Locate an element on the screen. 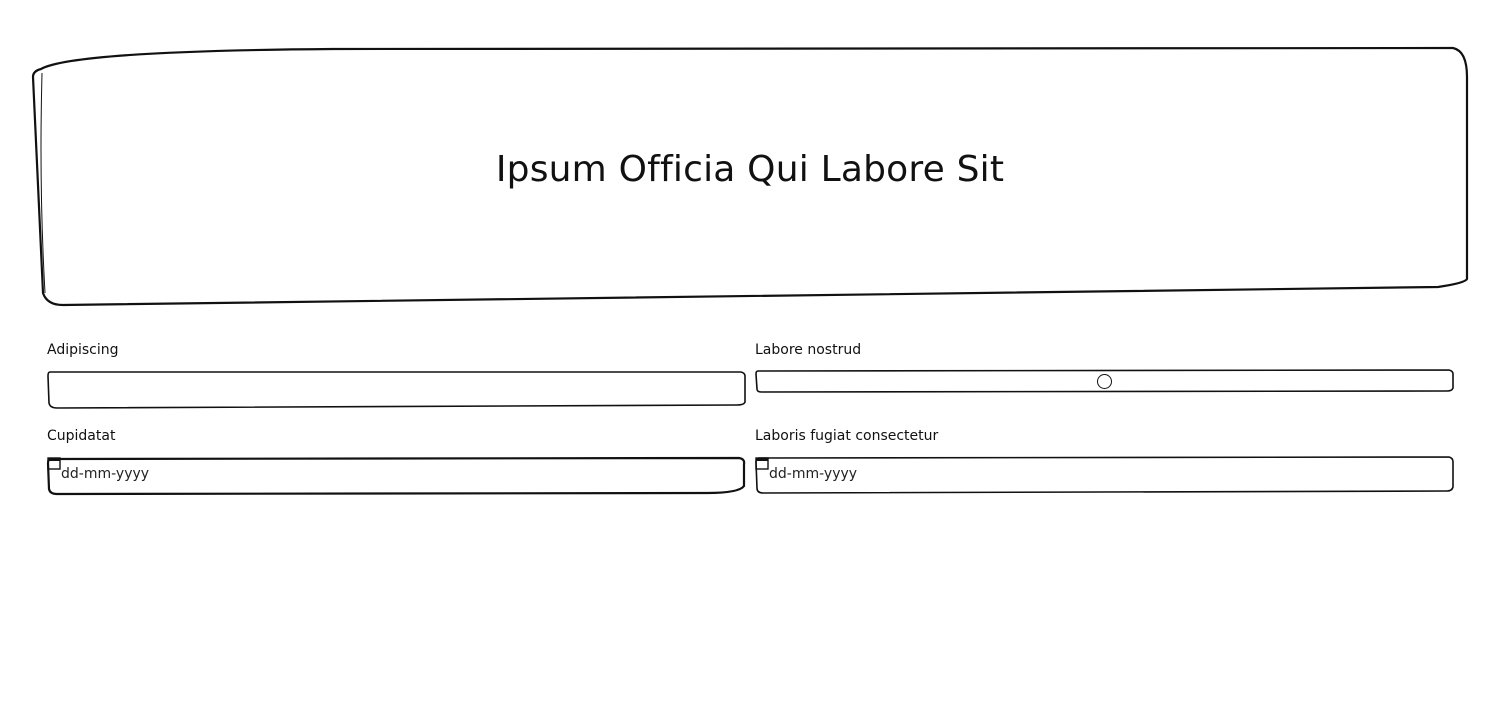 The image size is (1500, 720). labore-nostrud-slider is located at coordinates (1104, 382).